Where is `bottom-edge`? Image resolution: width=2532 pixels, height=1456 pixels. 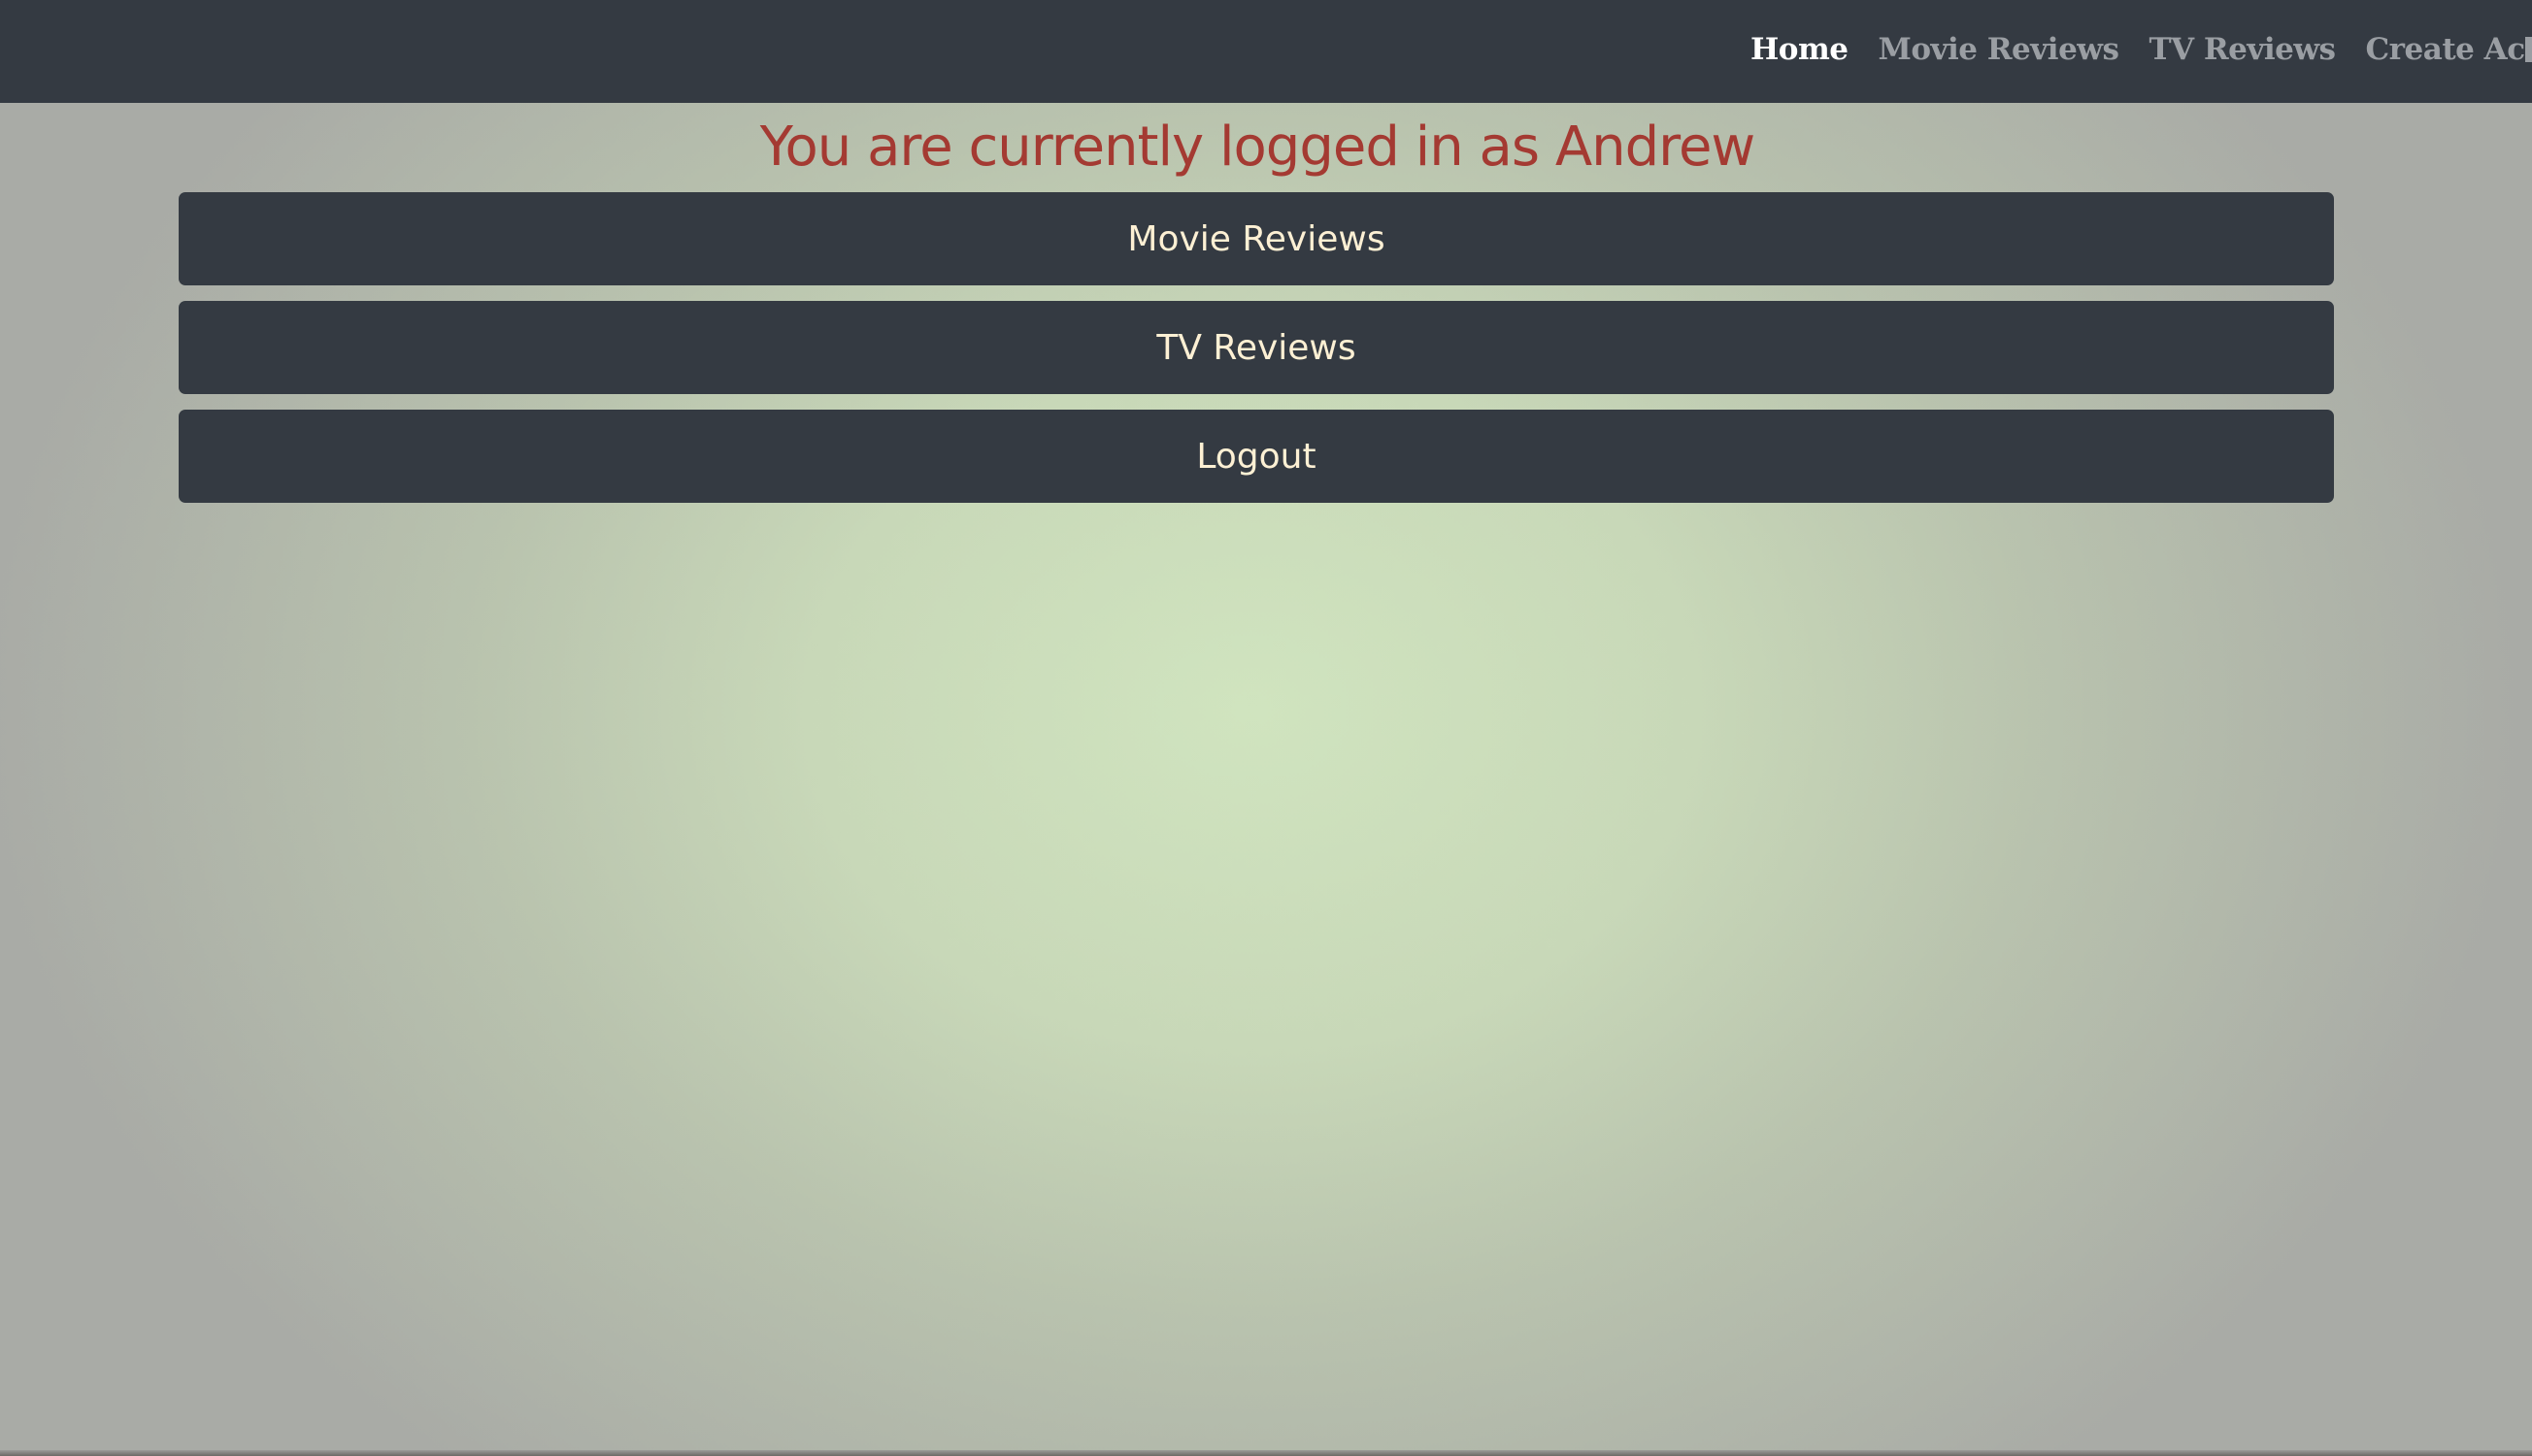
bottom-edge is located at coordinates (1266, 1453).